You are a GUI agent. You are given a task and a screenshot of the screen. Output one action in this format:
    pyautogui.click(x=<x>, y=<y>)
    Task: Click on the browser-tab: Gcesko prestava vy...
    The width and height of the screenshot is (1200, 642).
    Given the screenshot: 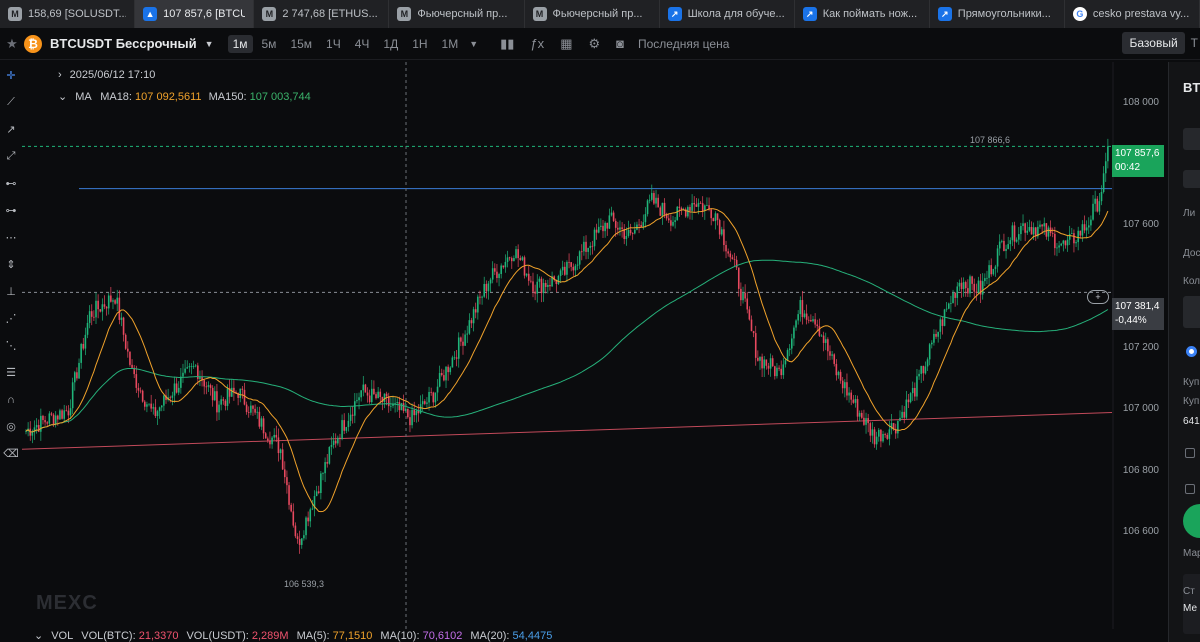 What is the action you would take?
    pyautogui.click(x=1132, y=14)
    